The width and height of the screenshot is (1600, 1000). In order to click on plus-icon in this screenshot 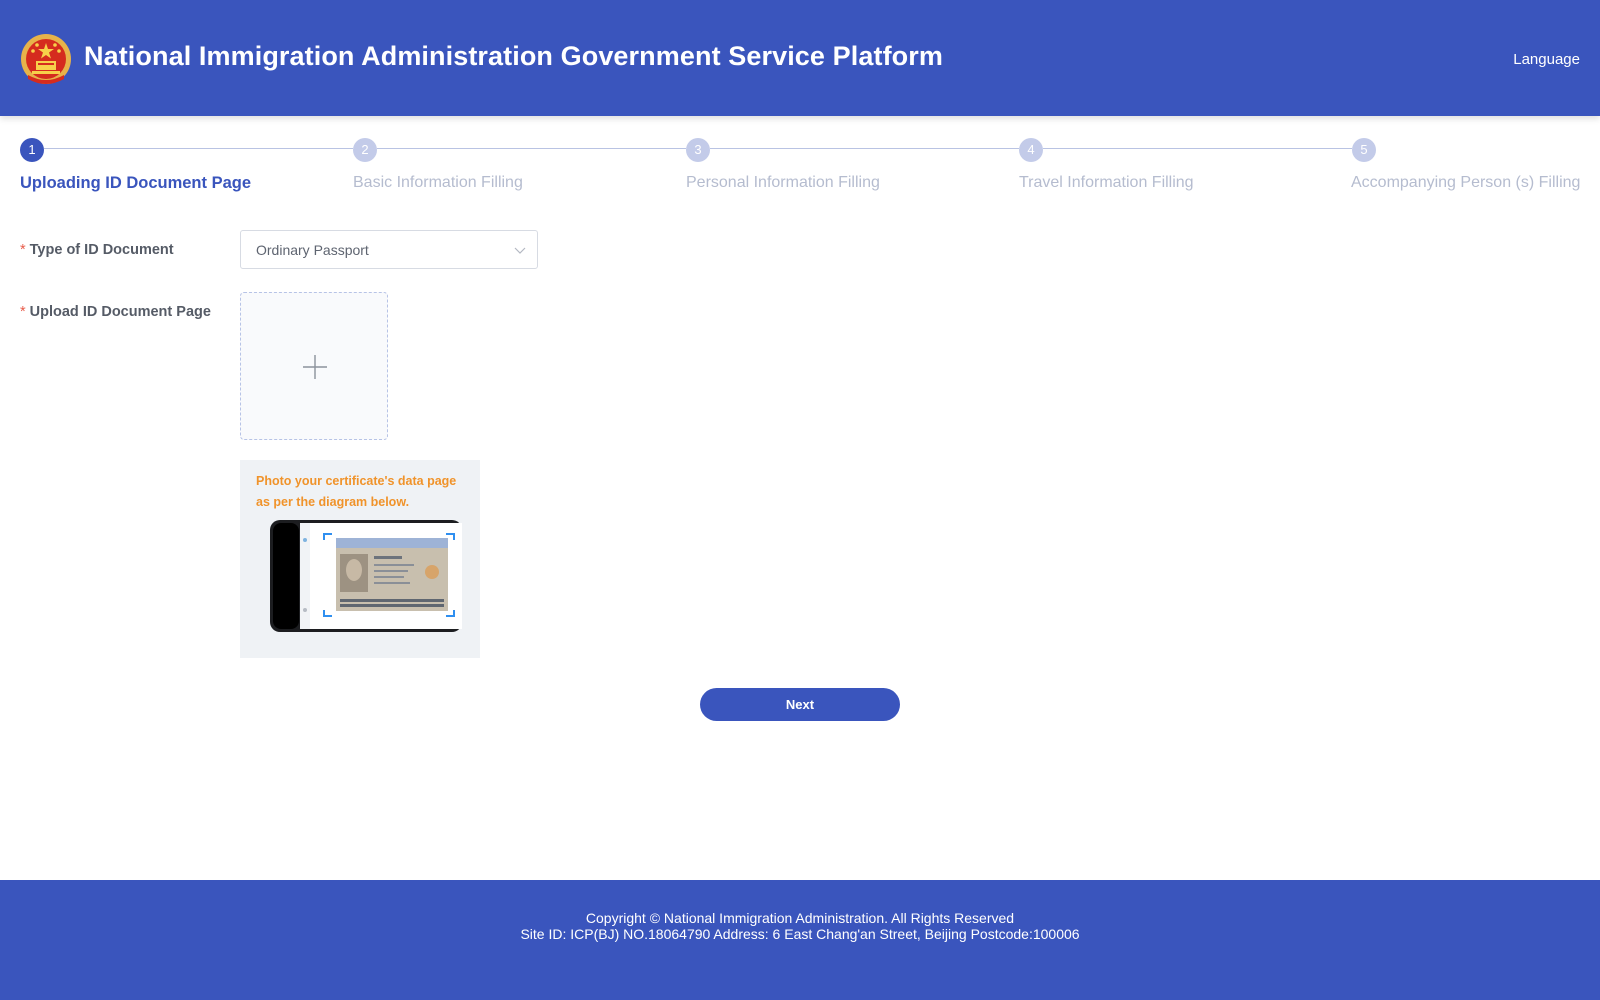, I will do `click(315, 367)`.